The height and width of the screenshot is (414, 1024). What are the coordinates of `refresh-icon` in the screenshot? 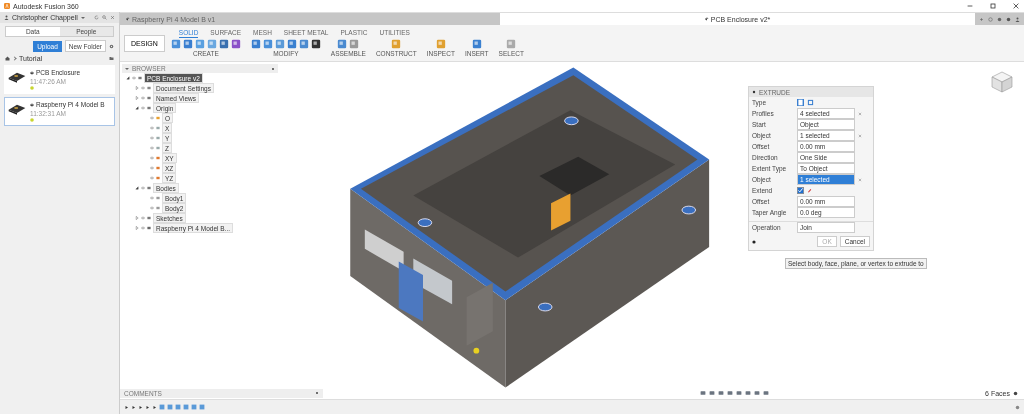 It's located at (96, 17).